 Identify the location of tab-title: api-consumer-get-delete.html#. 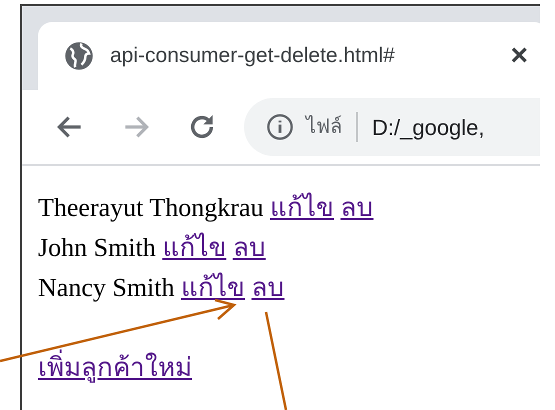
(252, 56).